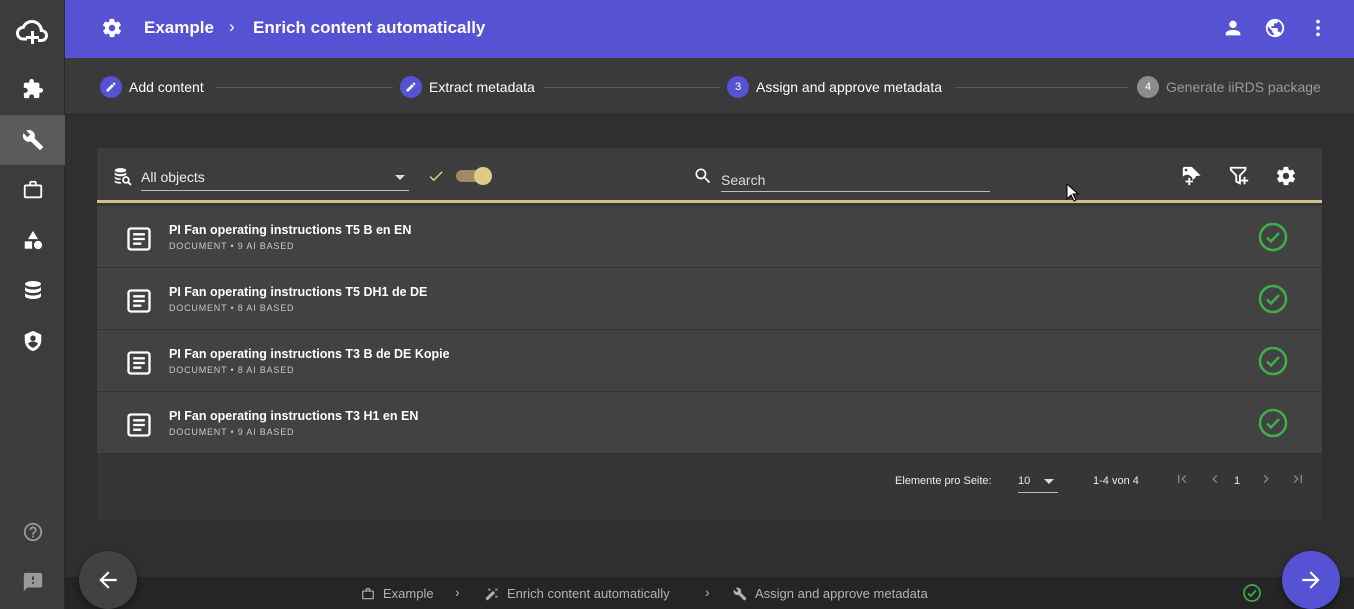 The image size is (1354, 609). What do you see at coordinates (1024, 481) in the screenshot?
I see `page-size-value: 10` at bounding box center [1024, 481].